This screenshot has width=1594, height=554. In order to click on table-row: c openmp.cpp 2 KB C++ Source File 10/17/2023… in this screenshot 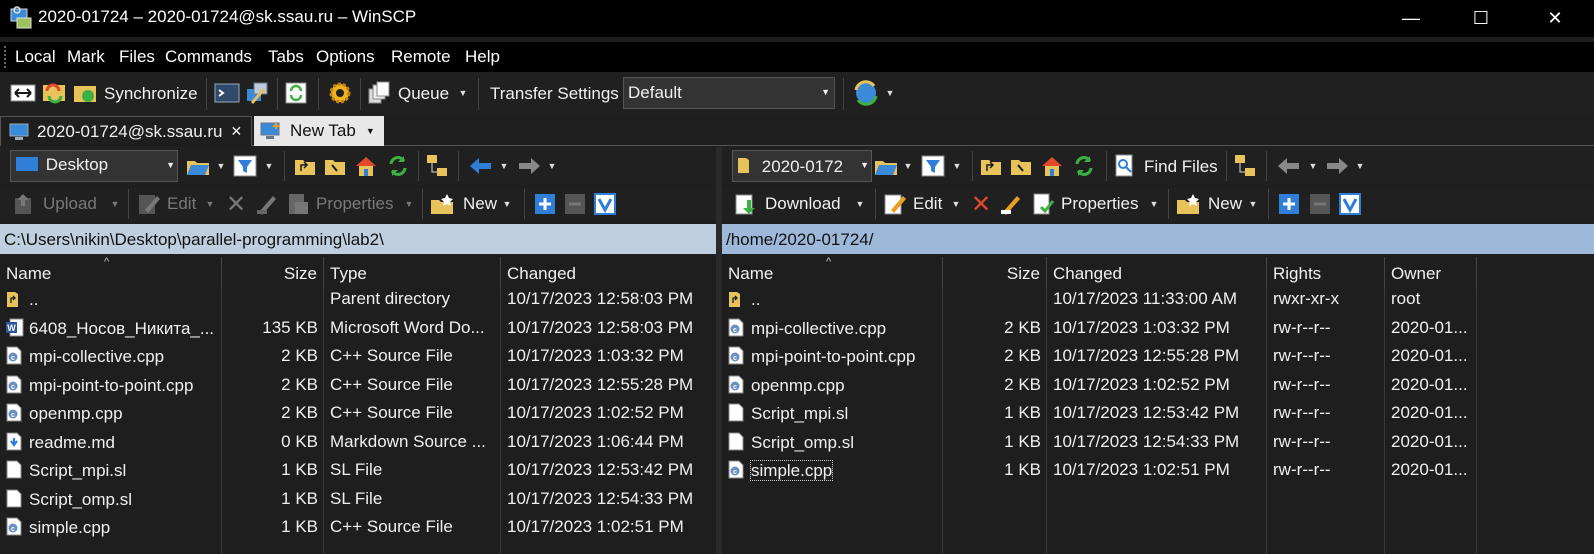, I will do `click(358, 413)`.